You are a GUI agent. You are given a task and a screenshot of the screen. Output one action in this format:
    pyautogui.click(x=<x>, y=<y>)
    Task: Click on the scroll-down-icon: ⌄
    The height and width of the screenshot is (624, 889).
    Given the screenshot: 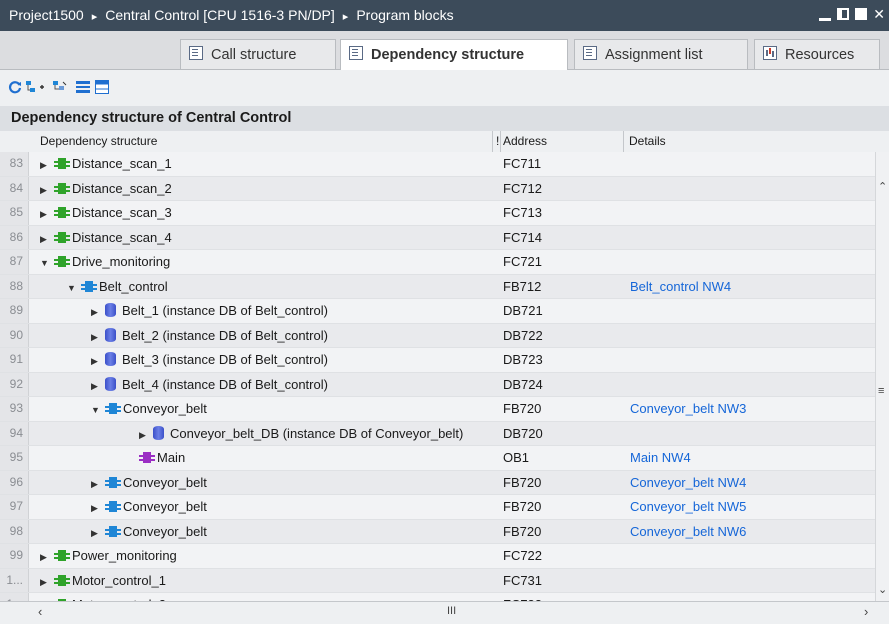 What is the action you would take?
    pyautogui.click(x=882, y=589)
    